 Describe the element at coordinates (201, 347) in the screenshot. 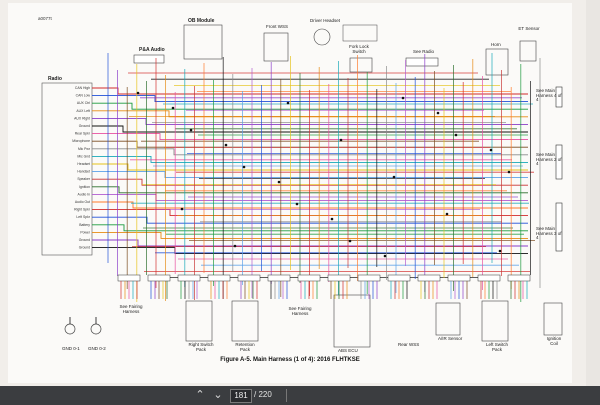

I see `right-switch-pack-label: Right Switch Pack` at that location.